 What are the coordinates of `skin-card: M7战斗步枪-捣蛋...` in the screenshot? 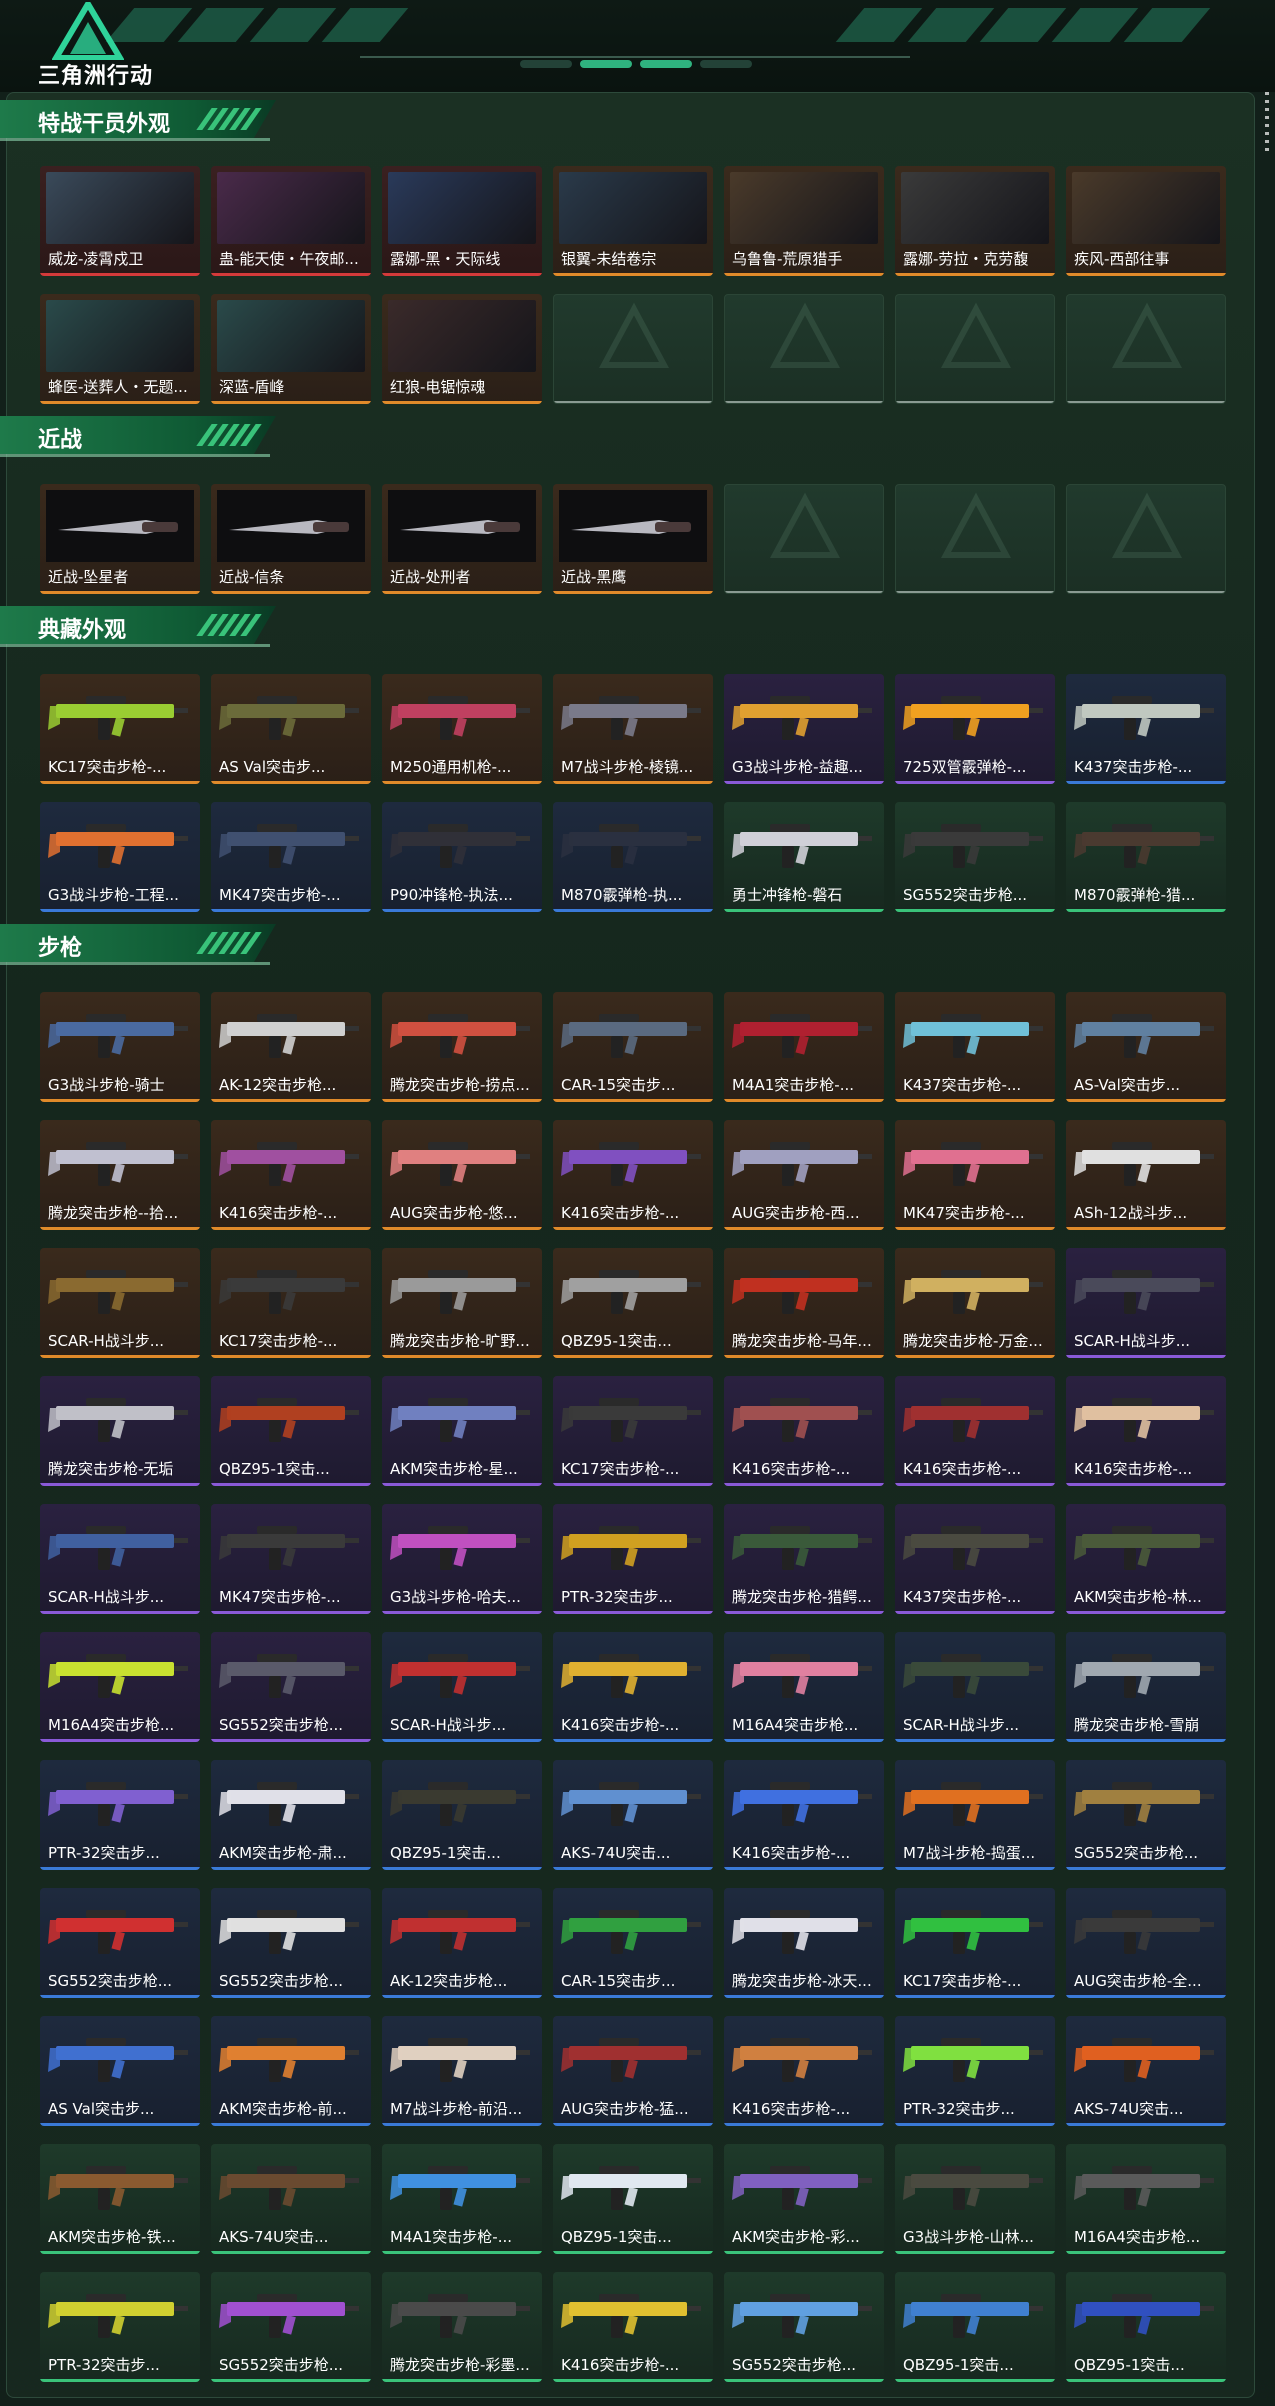 It's located at (975, 1815).